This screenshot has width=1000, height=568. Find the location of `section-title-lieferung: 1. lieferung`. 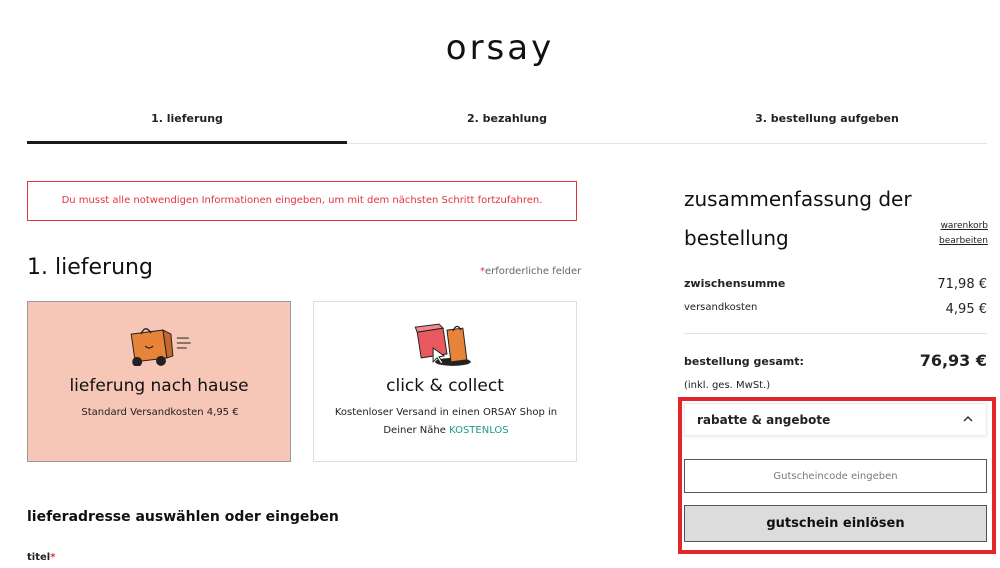

section-title-lieferung: 1. lieferung is located at coordinates (90, 267).